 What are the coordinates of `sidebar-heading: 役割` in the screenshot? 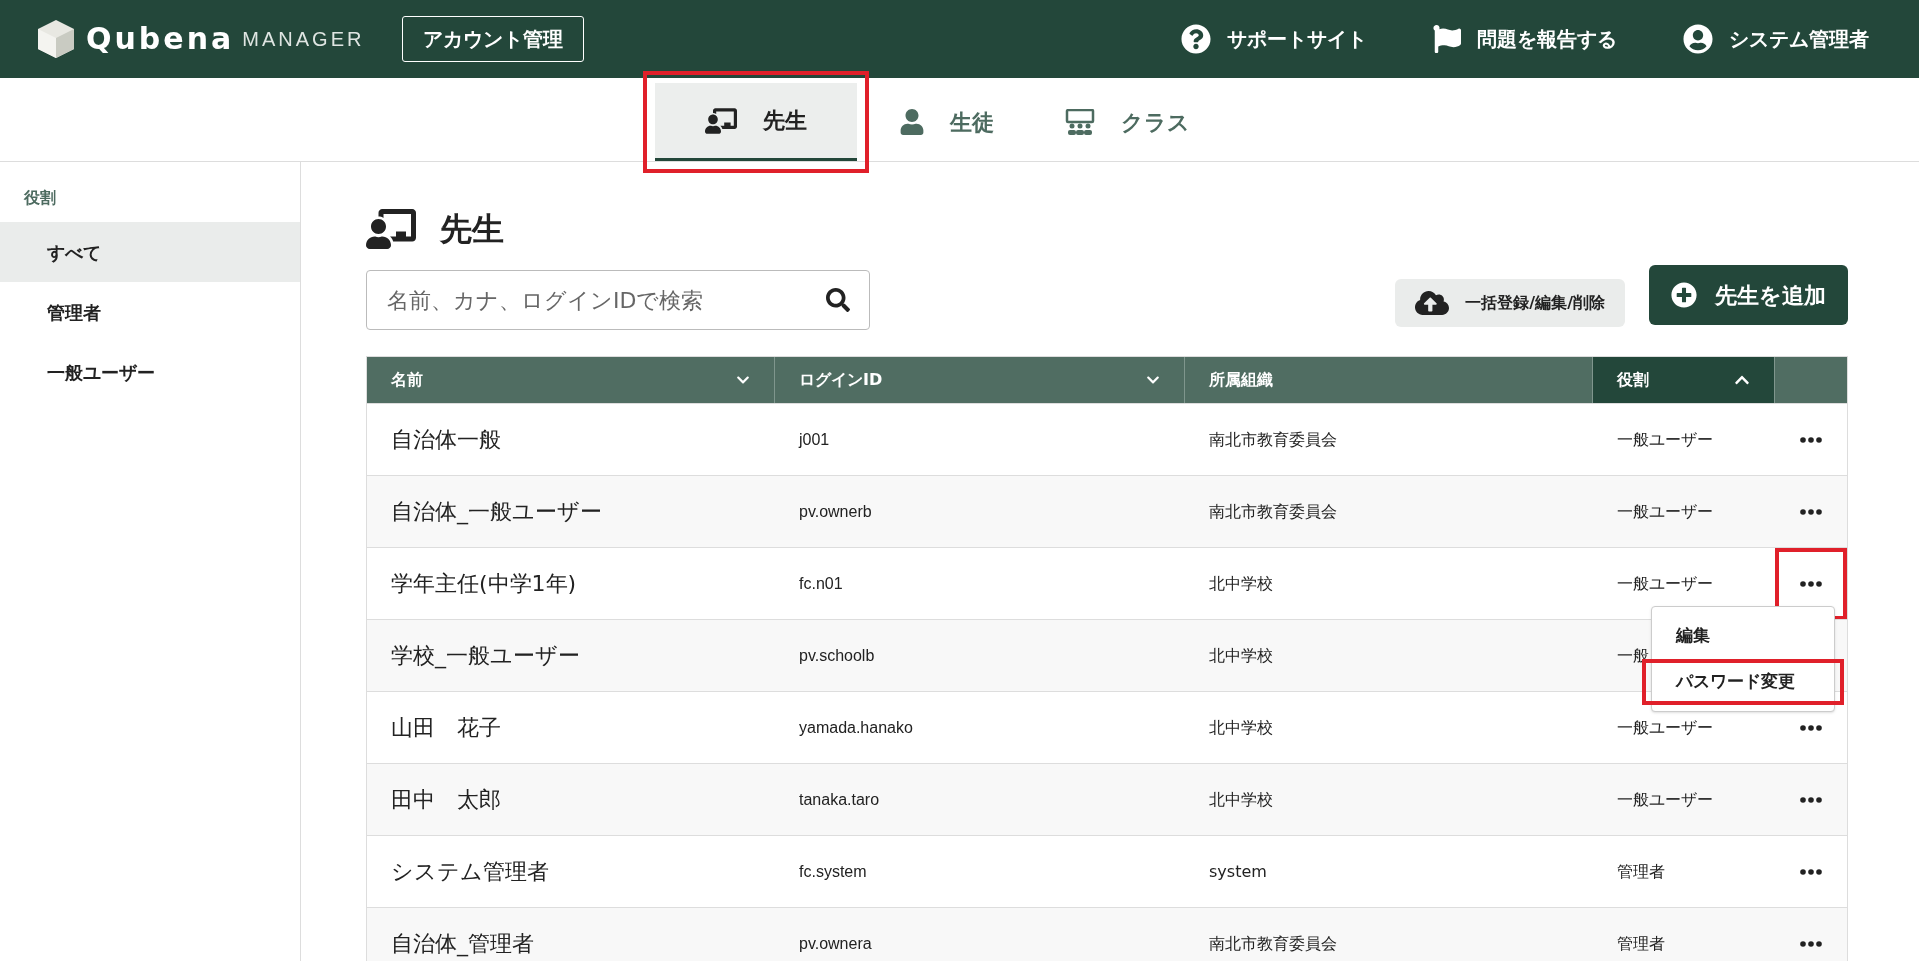 It's located at (40, 198).